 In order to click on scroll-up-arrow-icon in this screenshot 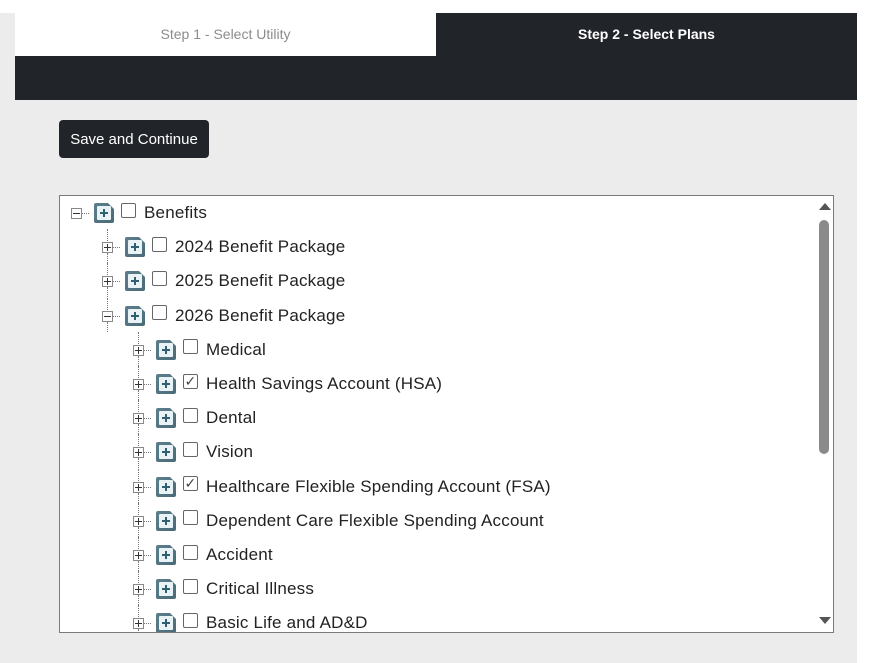, I will do `click(825, 206)`.